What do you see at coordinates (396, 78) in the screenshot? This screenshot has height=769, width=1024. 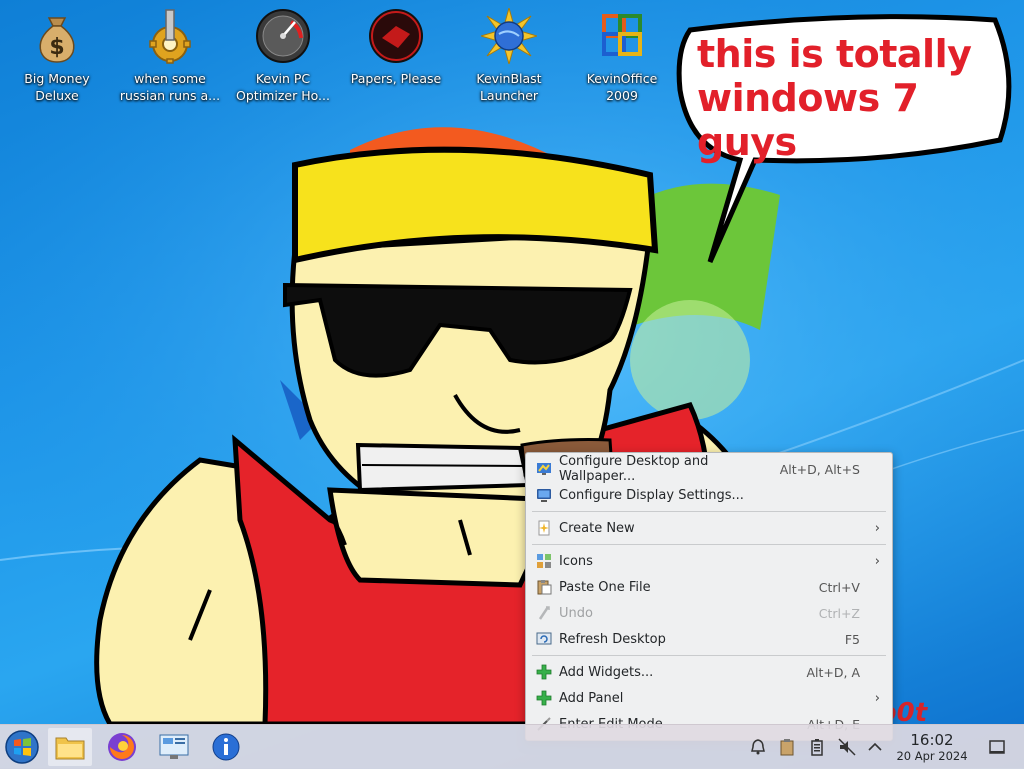 I see `desktop-icon-label: Papers, Please` at bounding box center [396, 78].